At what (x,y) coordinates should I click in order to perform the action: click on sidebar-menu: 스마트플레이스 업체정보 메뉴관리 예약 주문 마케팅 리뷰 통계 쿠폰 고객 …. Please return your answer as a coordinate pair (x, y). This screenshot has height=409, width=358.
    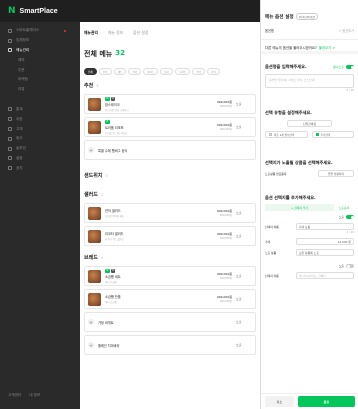
    Looking at the image, I should click on (40, 99).